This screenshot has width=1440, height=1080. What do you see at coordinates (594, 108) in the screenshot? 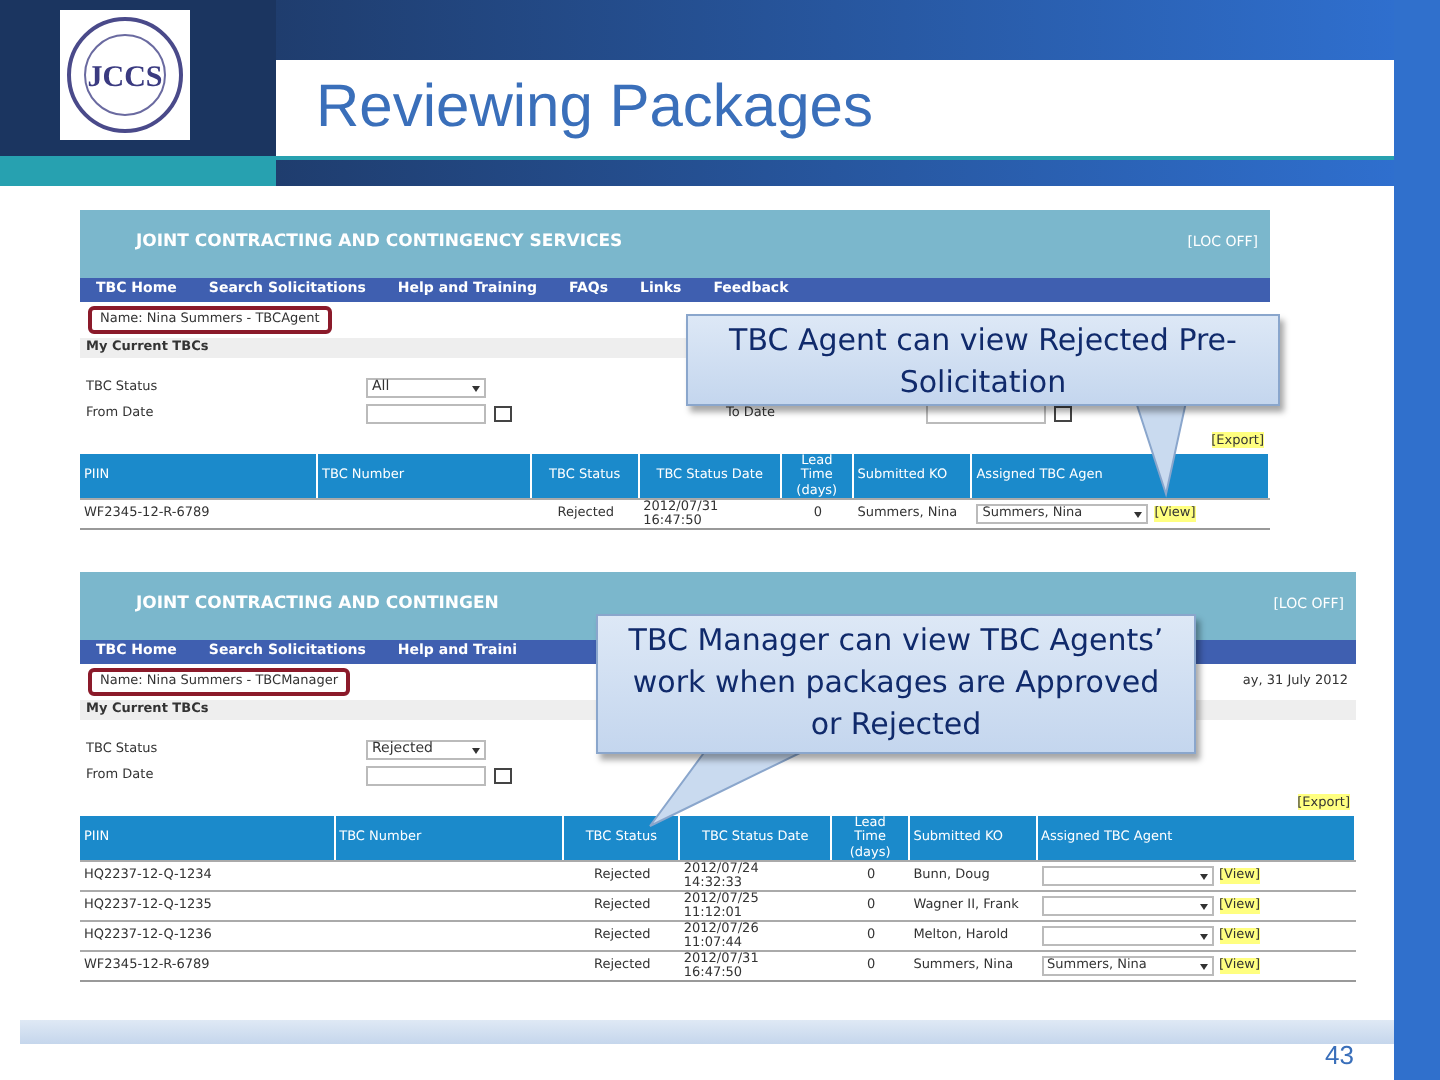
I see `slide-title: Reviewing Packages` at bounding box center [594, 108].